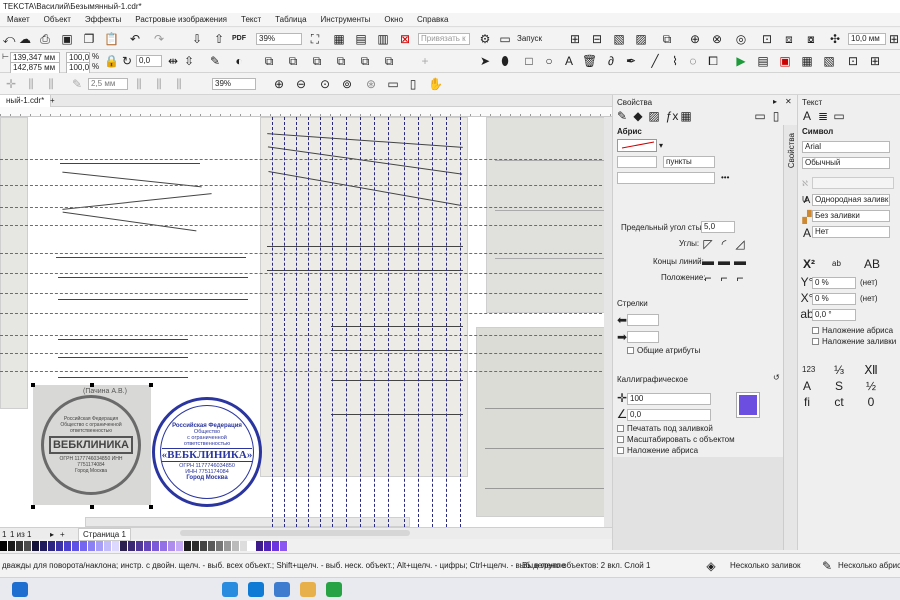  What do you see at coordinates (393, 84) in the screenshot?
I see `zoom-width-icon: ▭` at bounding box center [393, 84].